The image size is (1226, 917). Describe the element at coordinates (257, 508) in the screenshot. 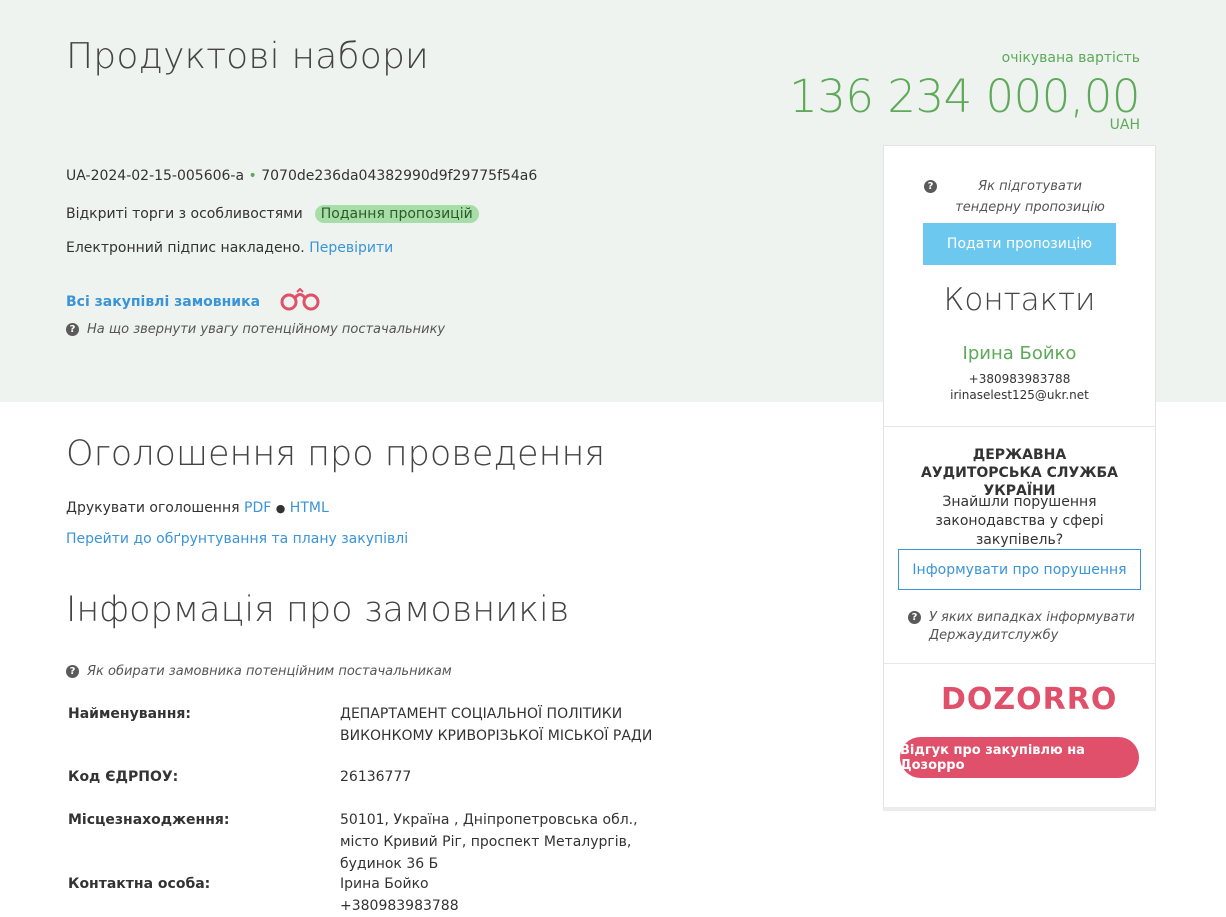

I see `pdf-link: PDF` at that location.